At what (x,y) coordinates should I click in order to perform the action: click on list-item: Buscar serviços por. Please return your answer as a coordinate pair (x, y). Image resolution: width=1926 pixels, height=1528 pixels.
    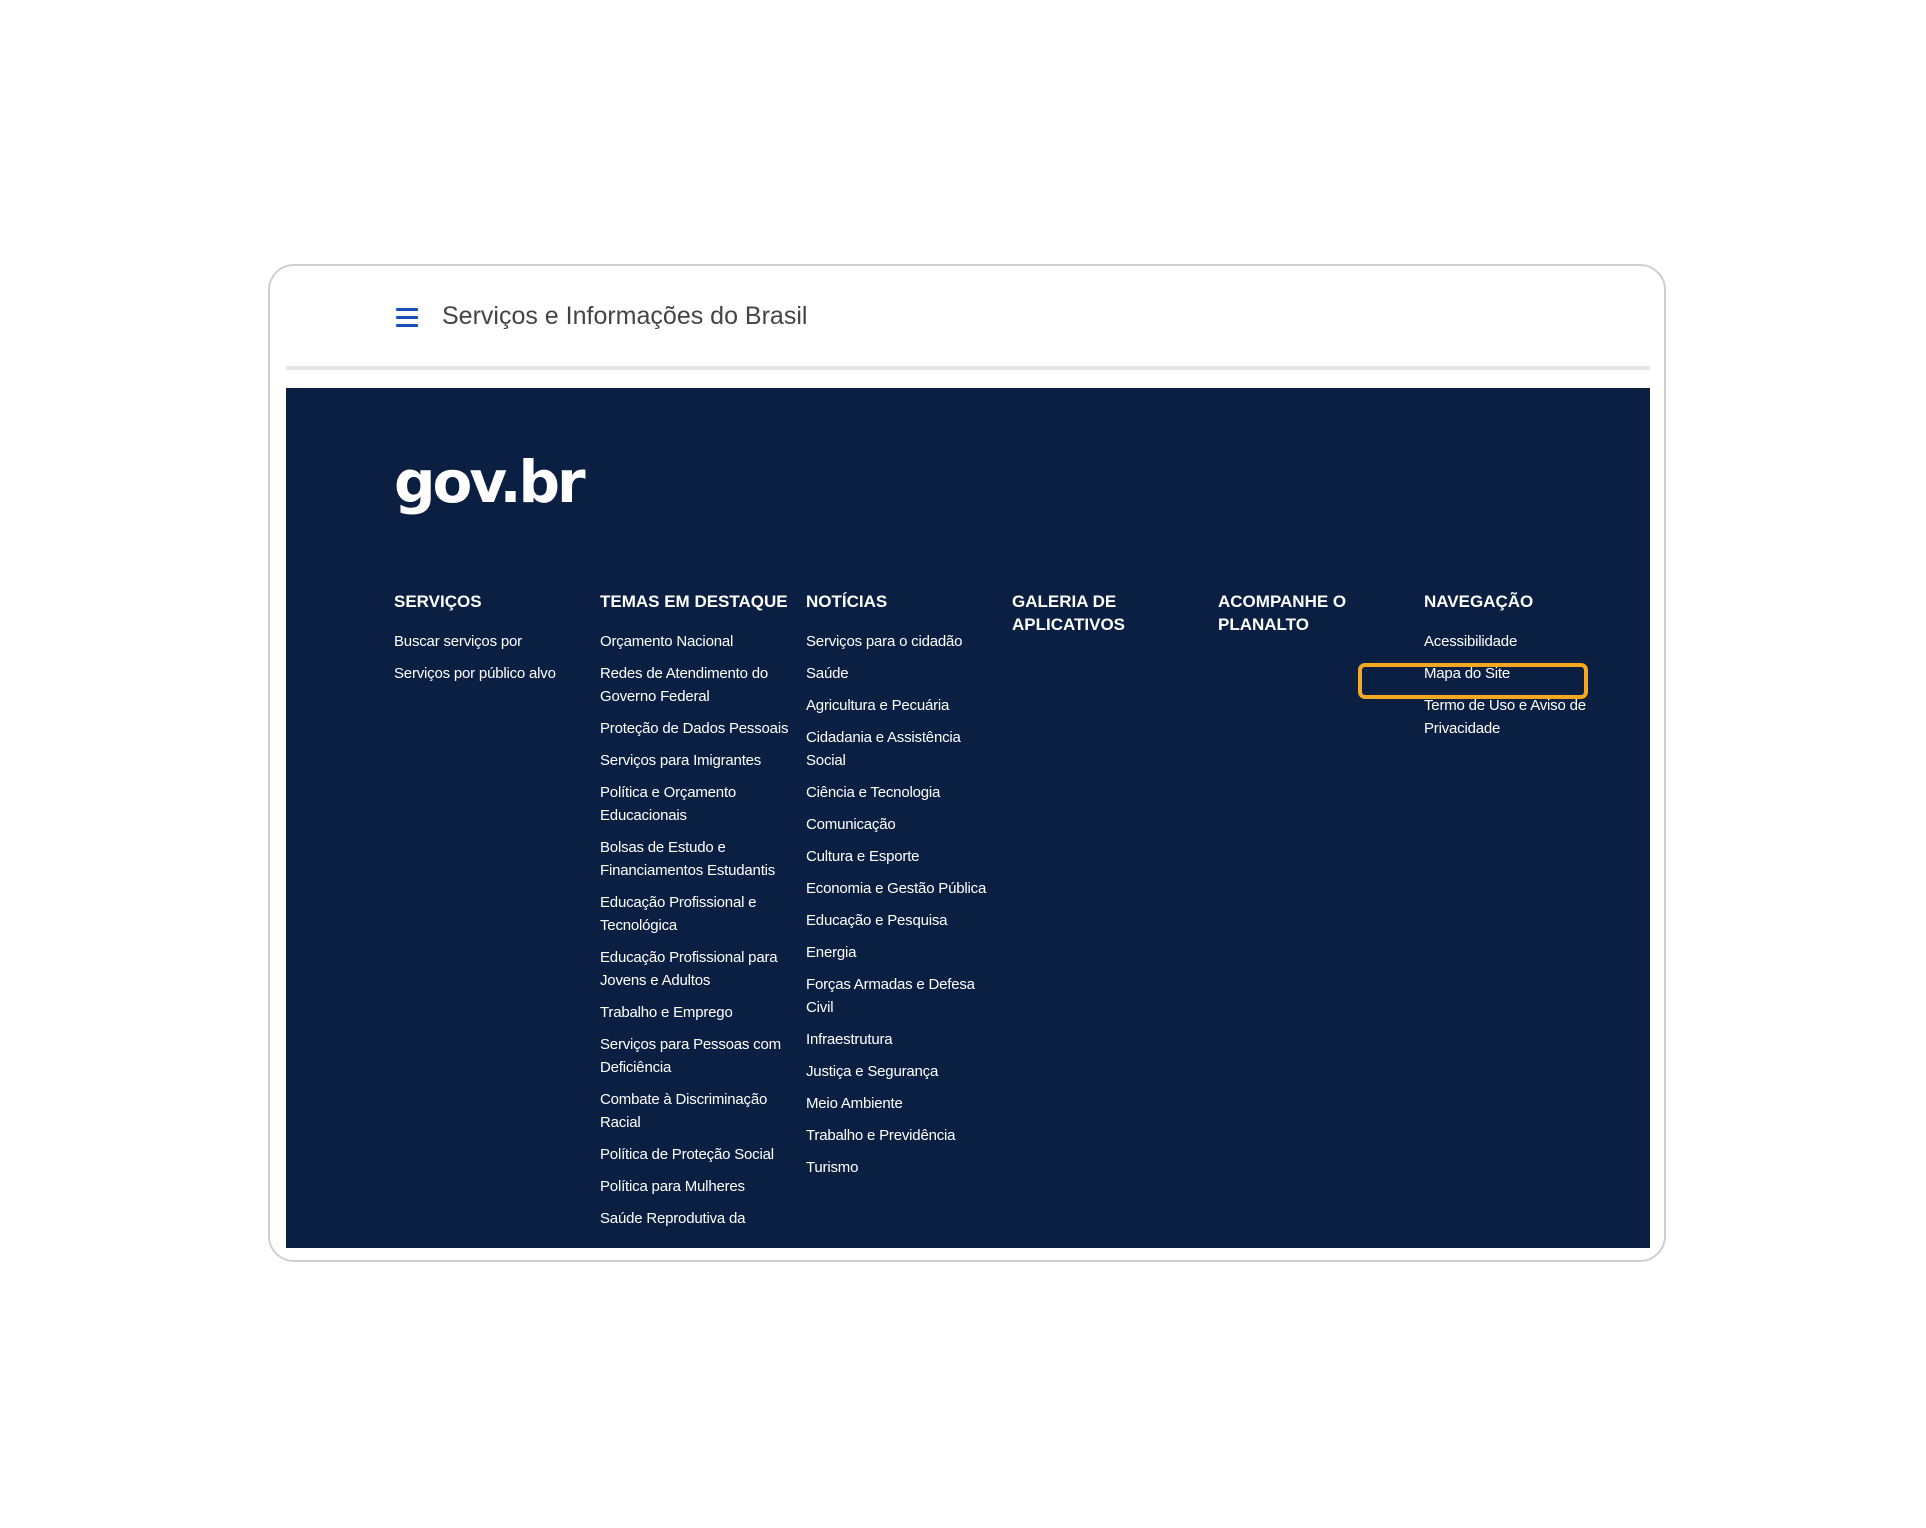
    Looking at the image, I should click on (490, 641).